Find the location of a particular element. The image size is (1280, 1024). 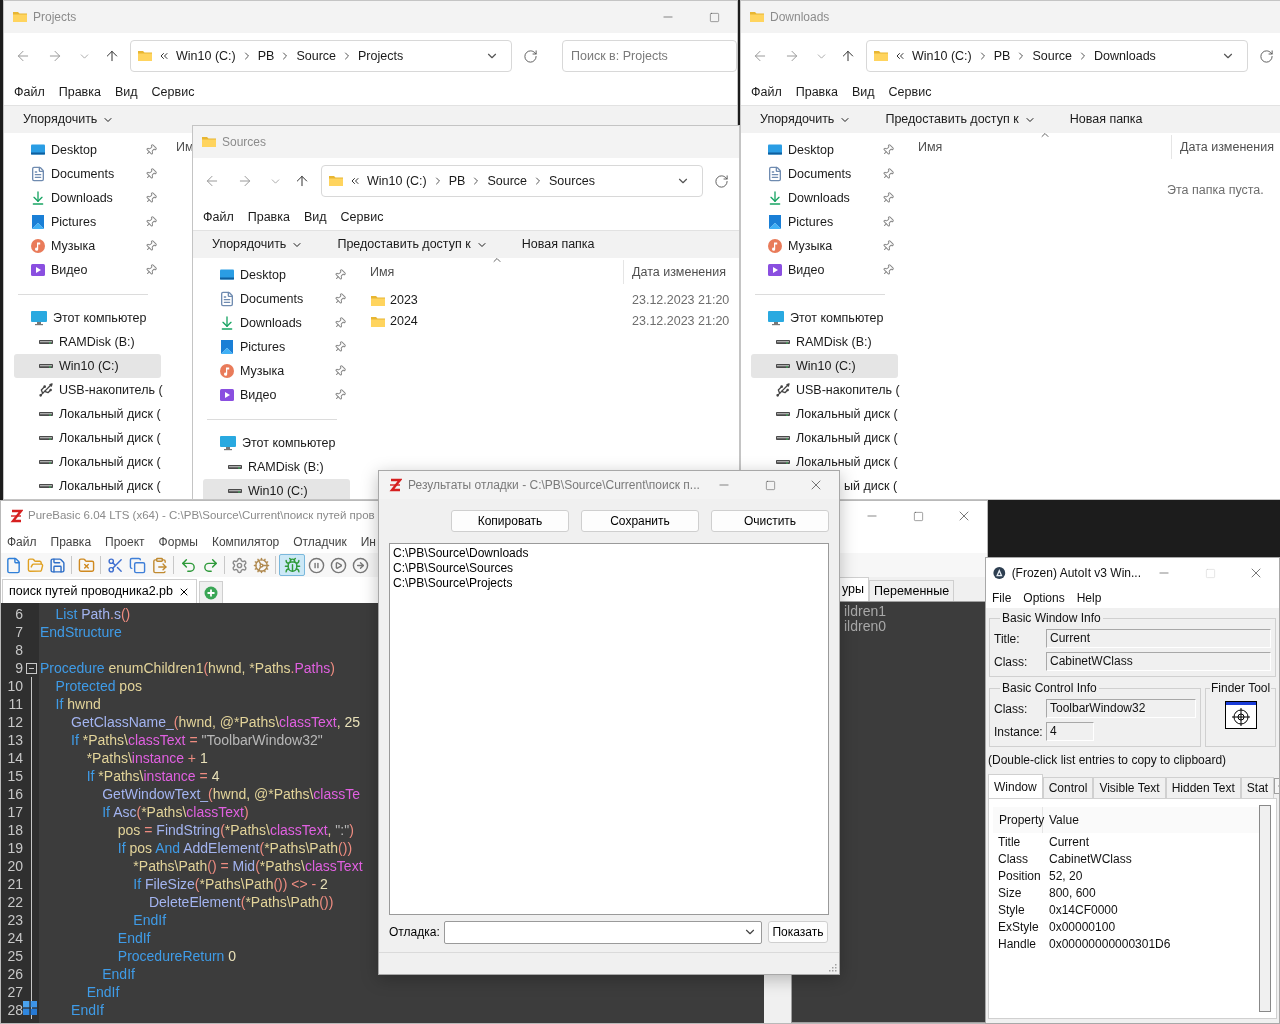

column-header: Value is located at coordinates (1061, 820).